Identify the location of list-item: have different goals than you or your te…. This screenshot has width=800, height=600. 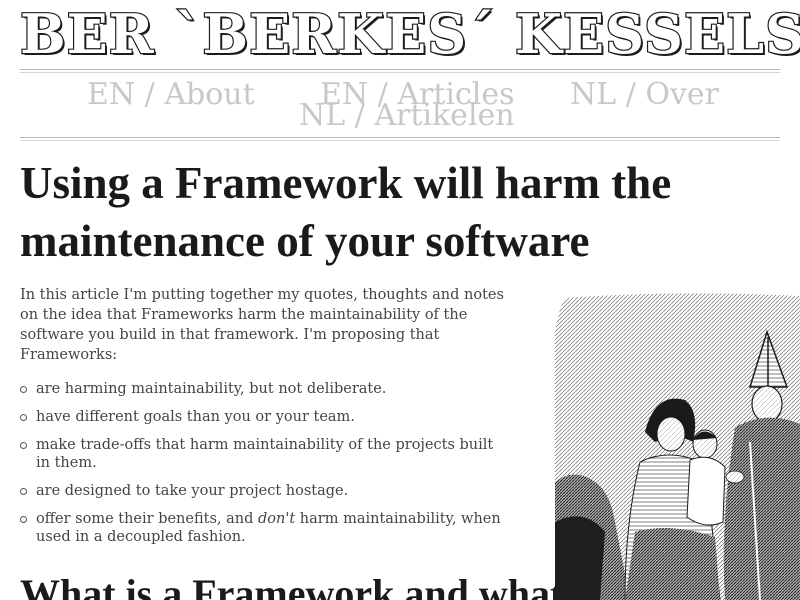
(265, 417).